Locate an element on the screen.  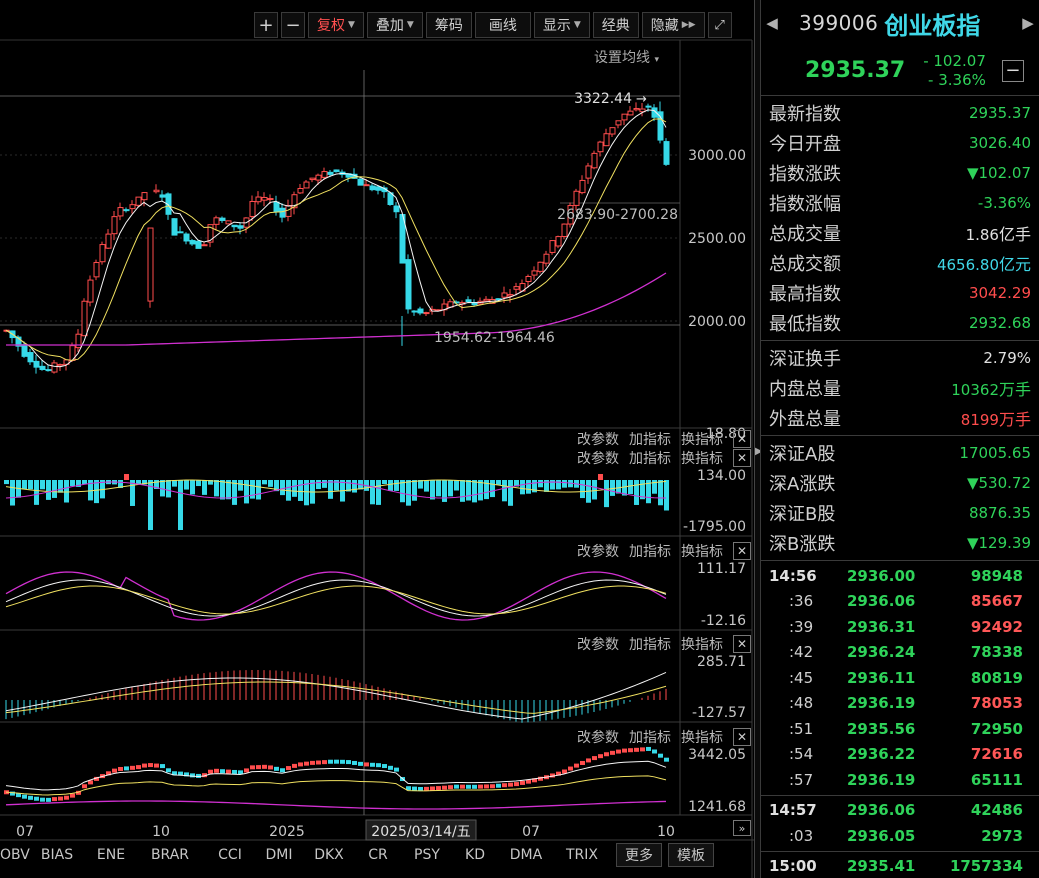
classic-button: 经典 is located at coordinates (615, 25).